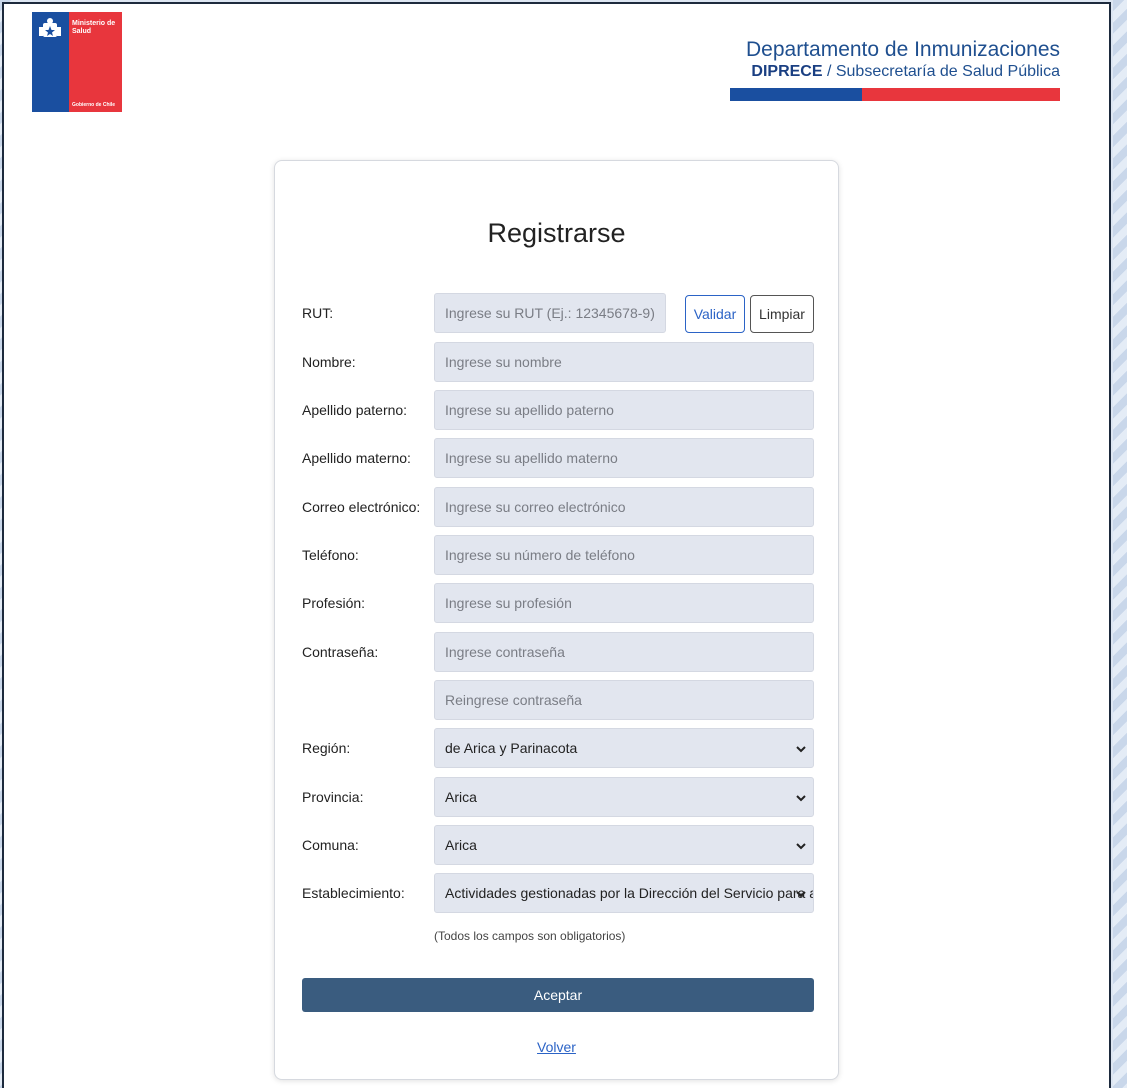  I want to click on row-profesion: Profesión: Ingrese su profesión, so click(558, 603).